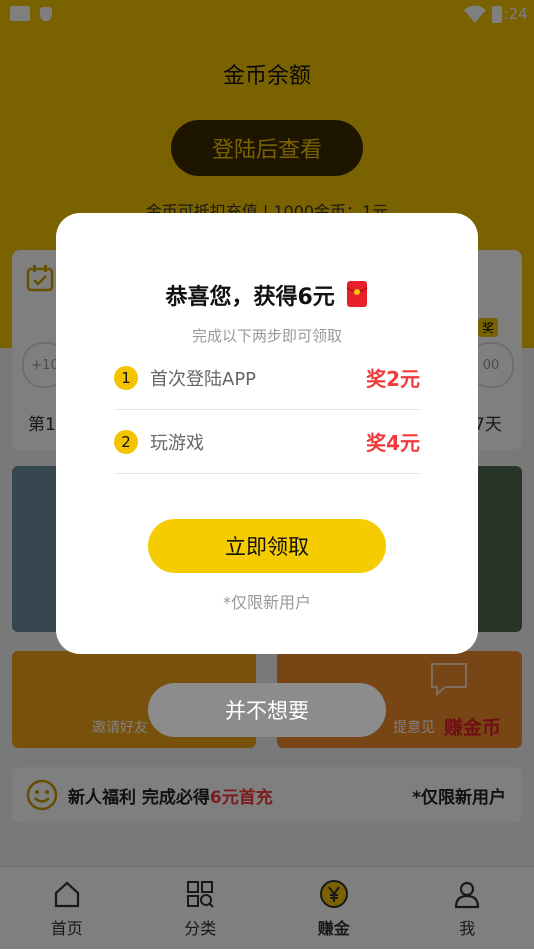 The width and height of the screenshot is (534, 950). I want to click on step-row: 2 玩游戏 奖4元, so click(267, 442).